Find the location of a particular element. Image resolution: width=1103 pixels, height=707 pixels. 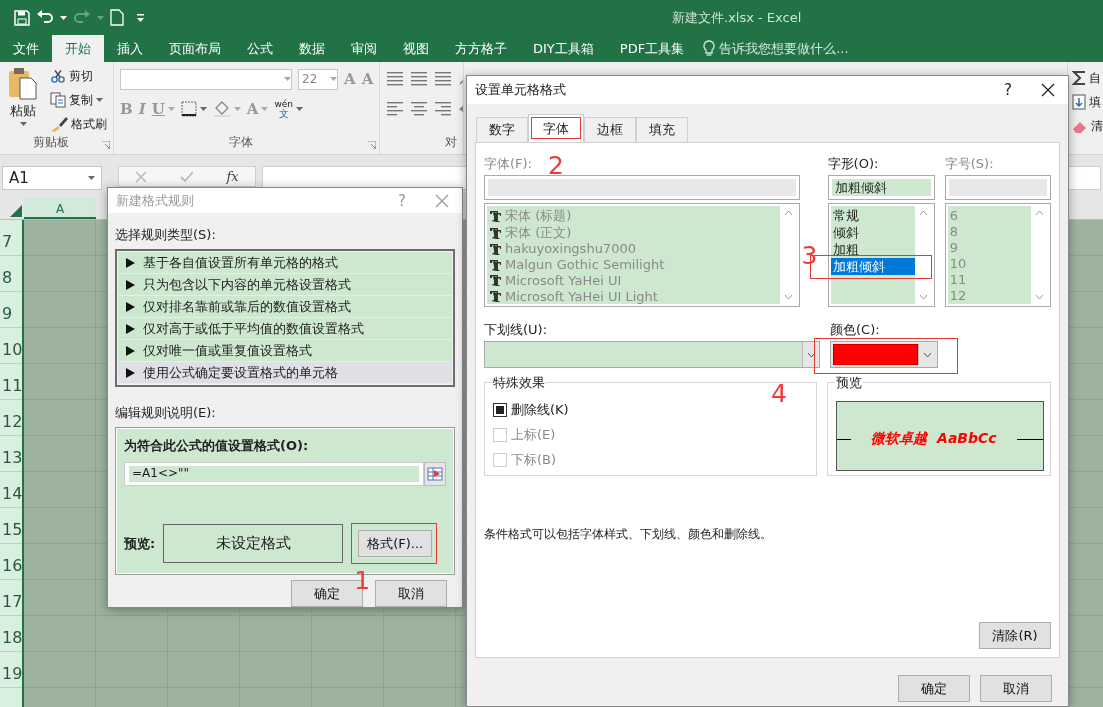

fill-color-button is located at coordinates (226, 109).